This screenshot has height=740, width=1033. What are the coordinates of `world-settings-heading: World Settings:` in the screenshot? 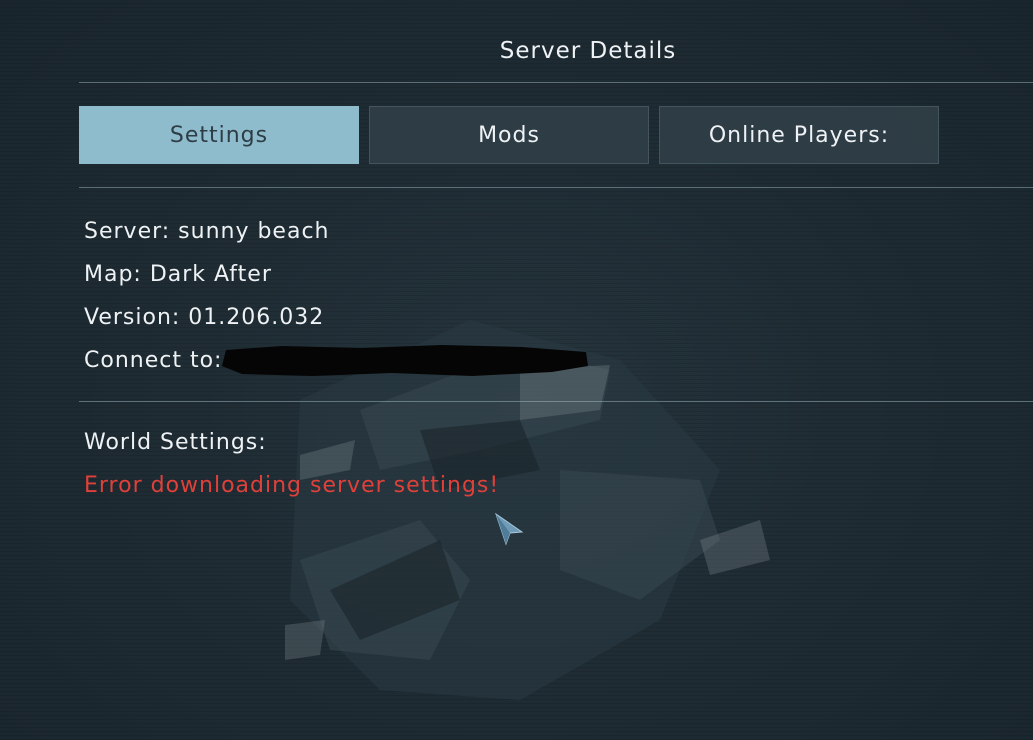 It's located at (175, 442).